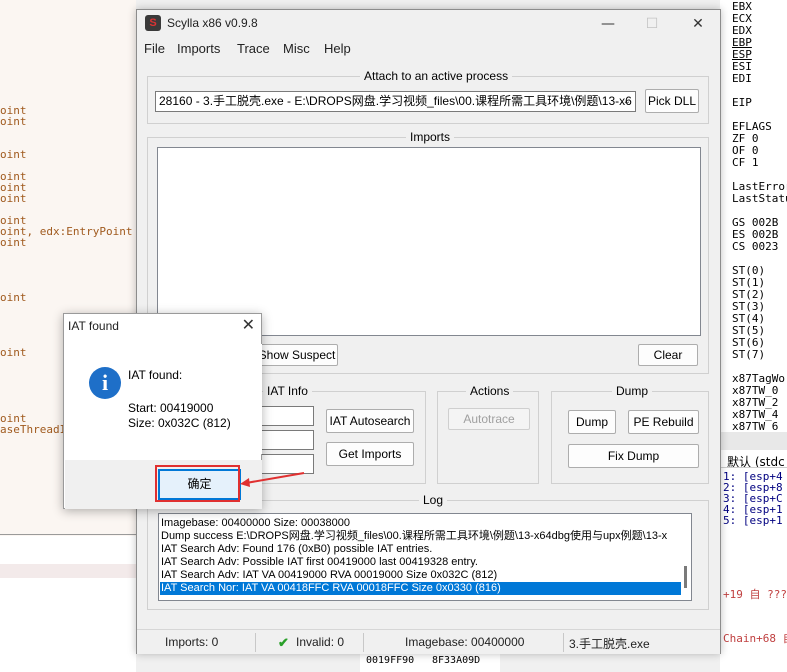  I want to click on register-label: OF 0, so click(745, 150).